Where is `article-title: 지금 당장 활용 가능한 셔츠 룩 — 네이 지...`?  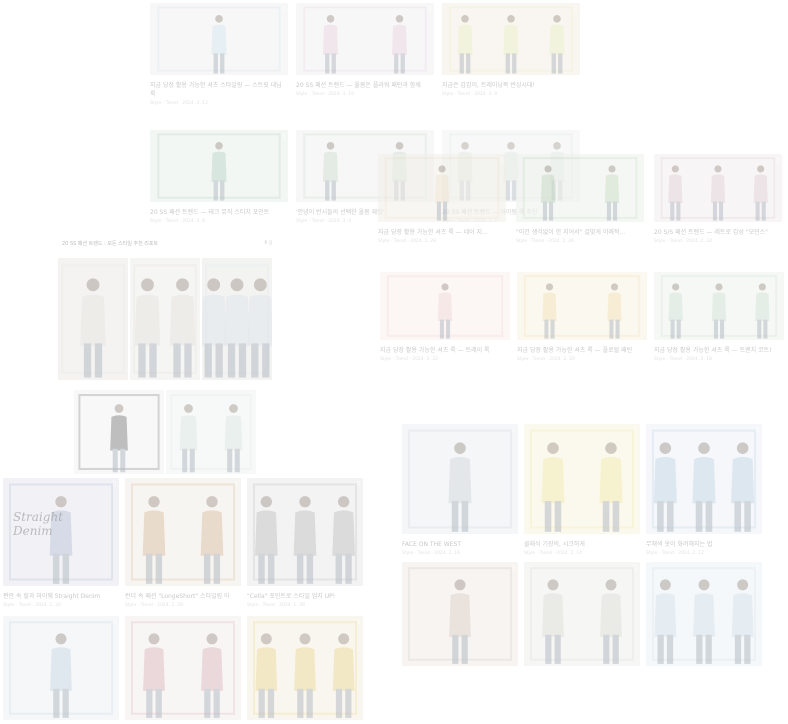 article-title: 지금 당장 활용 가능한 셔츠 룩 — 네이 지... is located at coordinates (442, 232).